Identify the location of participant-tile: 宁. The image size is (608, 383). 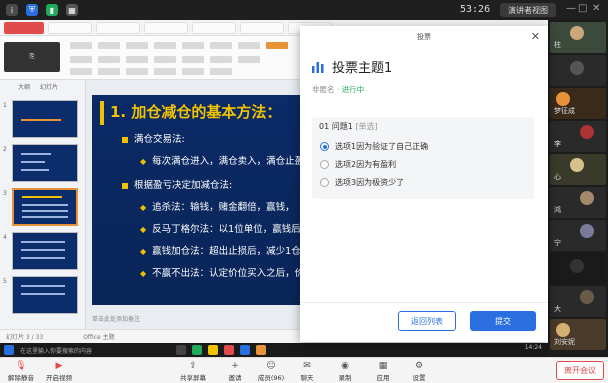
(578, 235).